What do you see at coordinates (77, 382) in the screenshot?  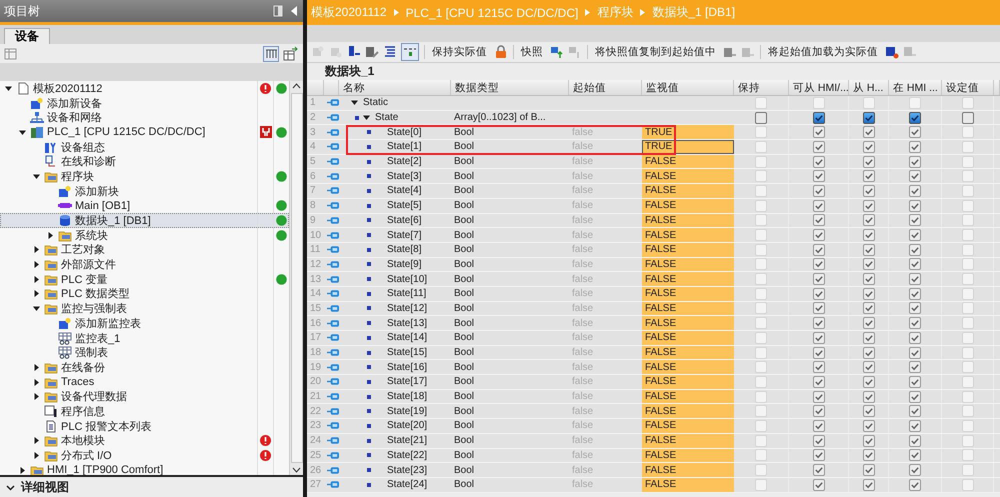 I see `tree-item: Traces` at bounding box center [77, 382].